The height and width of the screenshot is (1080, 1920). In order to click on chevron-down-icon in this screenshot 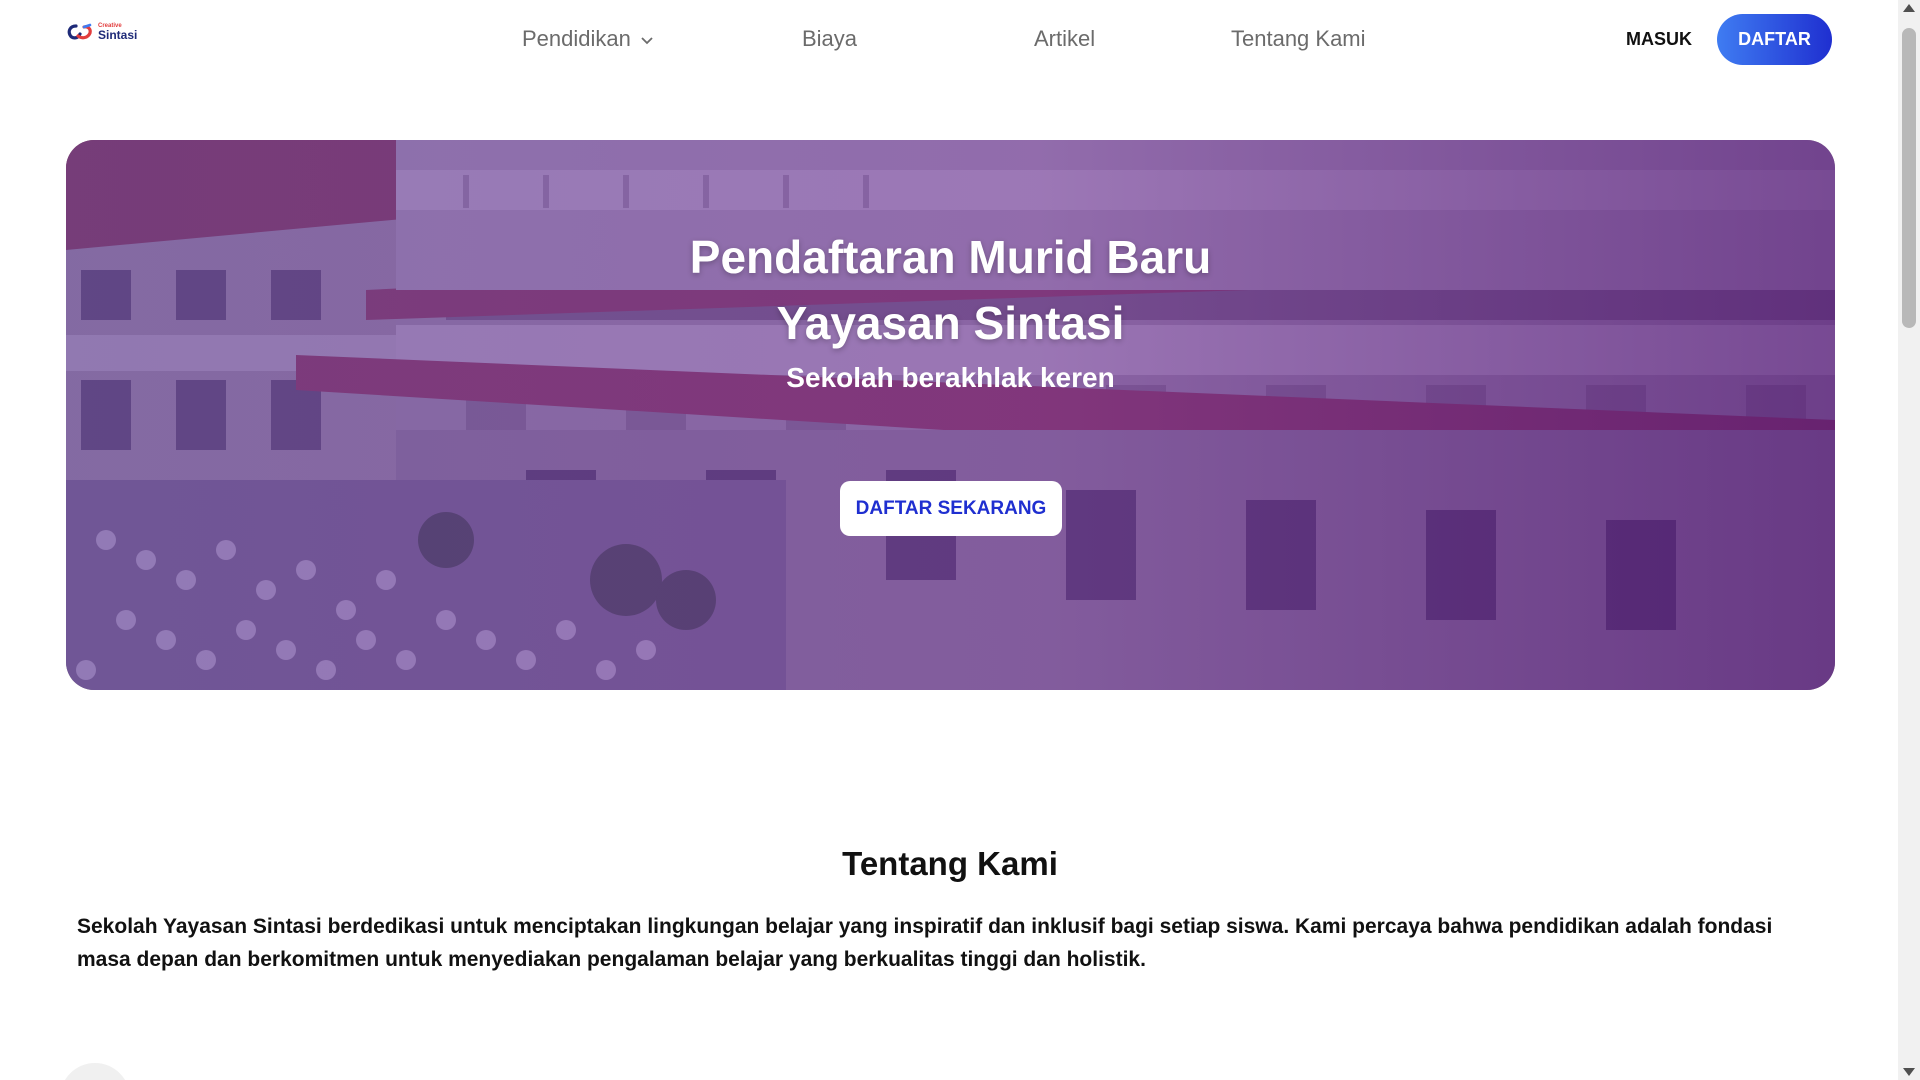, I will do `click(647, 41)`.